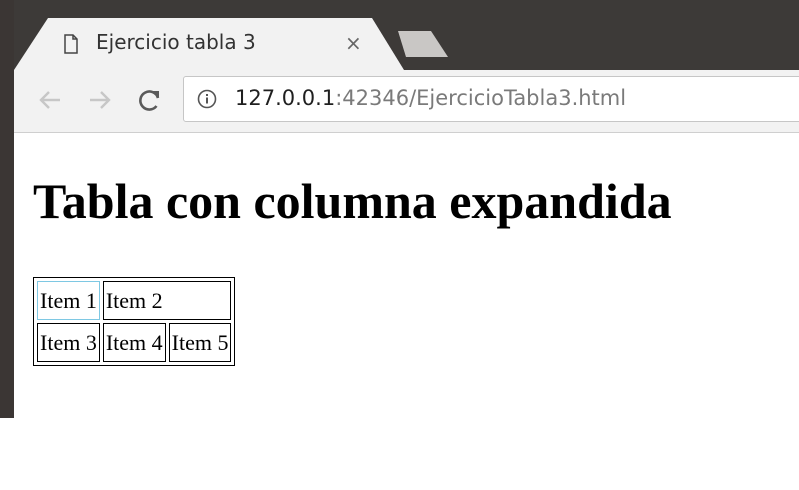 The height and width of the screenshot is (490, 799). Describe the element at coordinates (200, 342) in the screenshot. I see `table-cell: Item 5` at that location.